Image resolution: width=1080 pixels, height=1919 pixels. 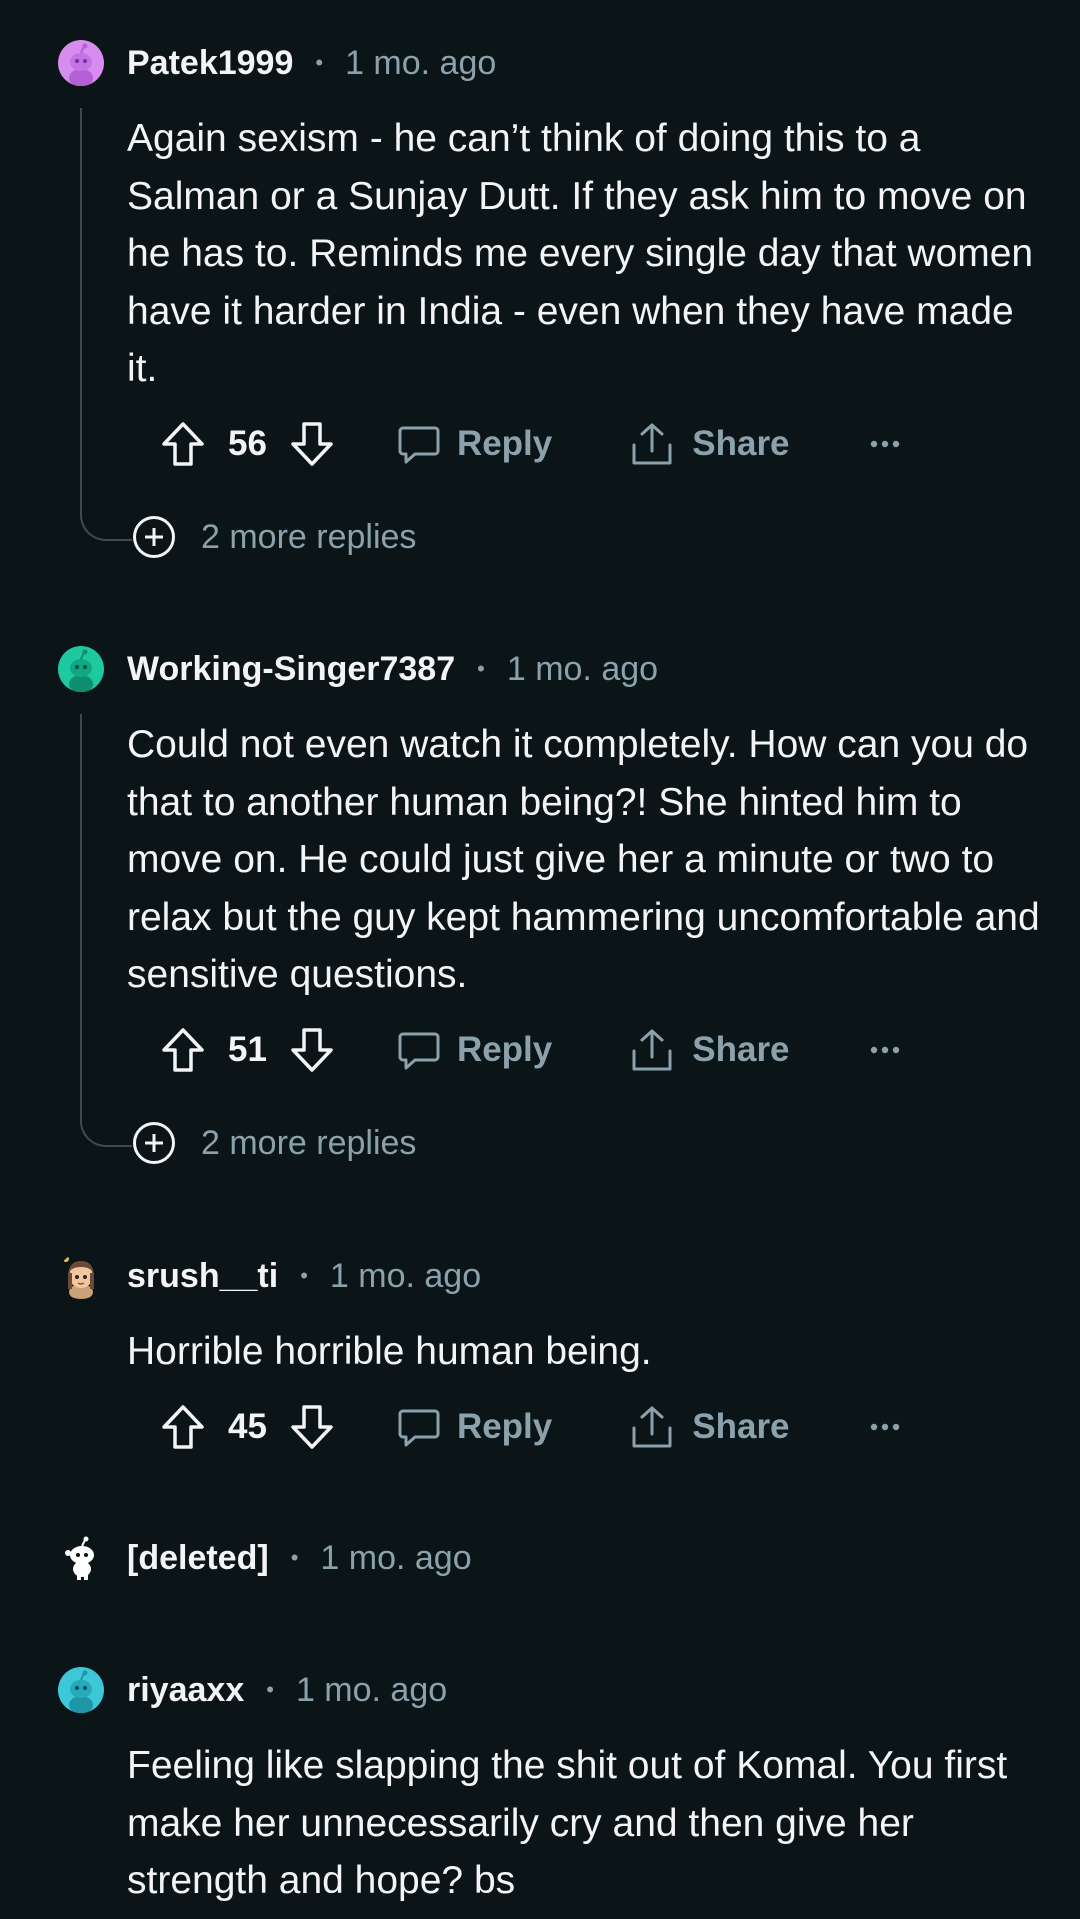 What do you see at coordinates (291, 669) in the screenshot?
I see `username: Working-Singer7387` at bounding box center [291, 669].